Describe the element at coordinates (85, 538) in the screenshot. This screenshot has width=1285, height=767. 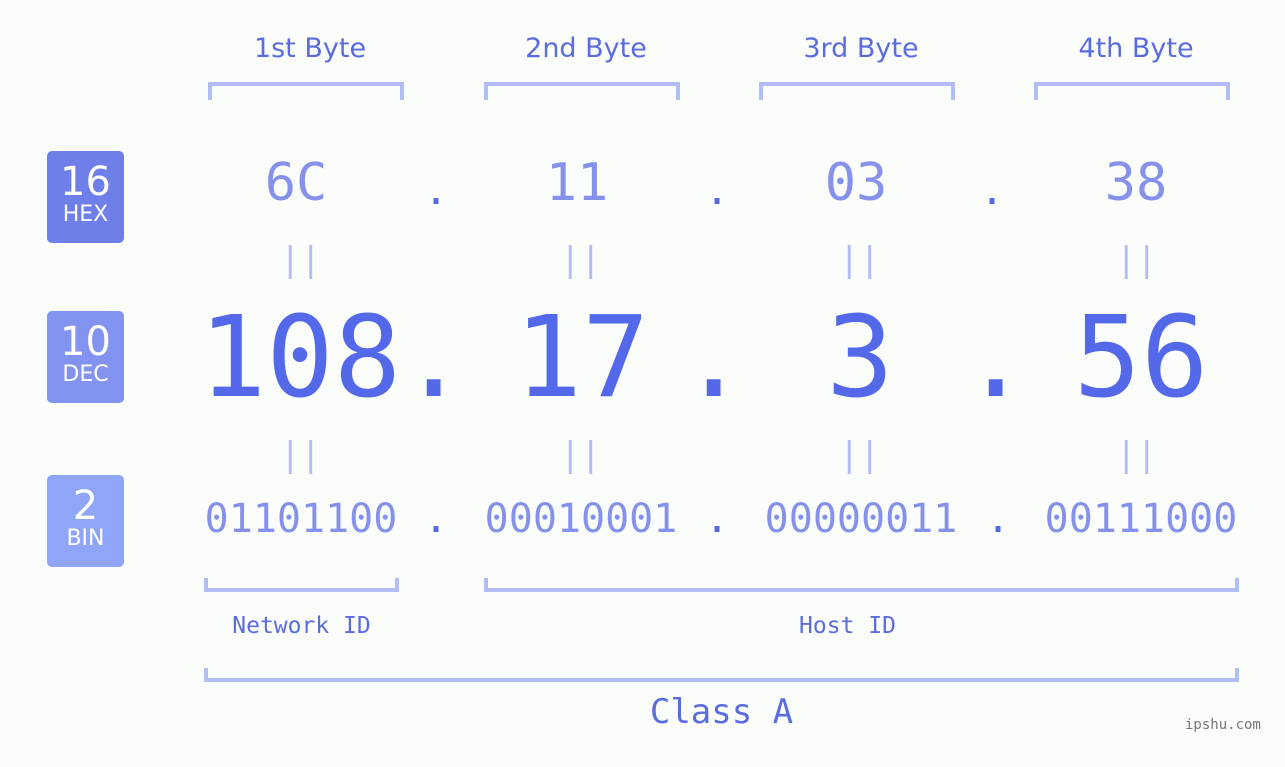
I see `bin-base-label: BIN` at that location.